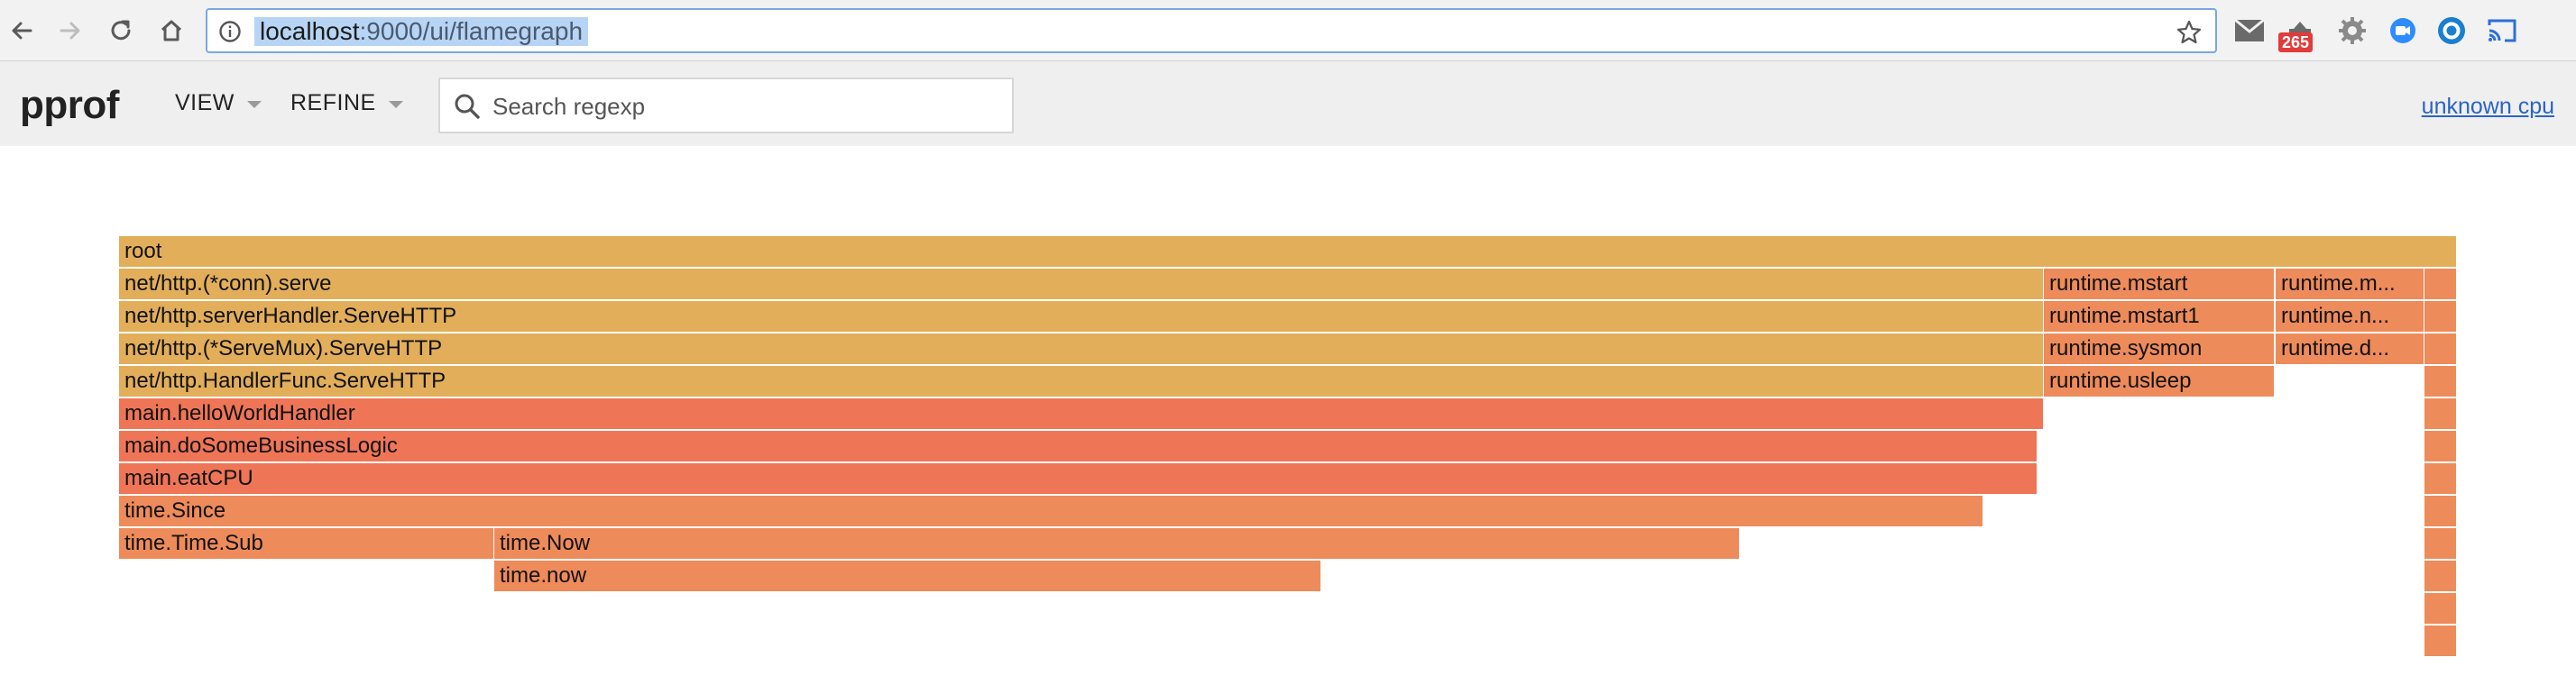 The height and width of the screenshot is (685, 2576). What do you see at coordinates (1081, 381) in the screenshot?
I see `flame-frame: net/http.HandlerFunc.ServeHTTP` at bounding box center [1081, 381].